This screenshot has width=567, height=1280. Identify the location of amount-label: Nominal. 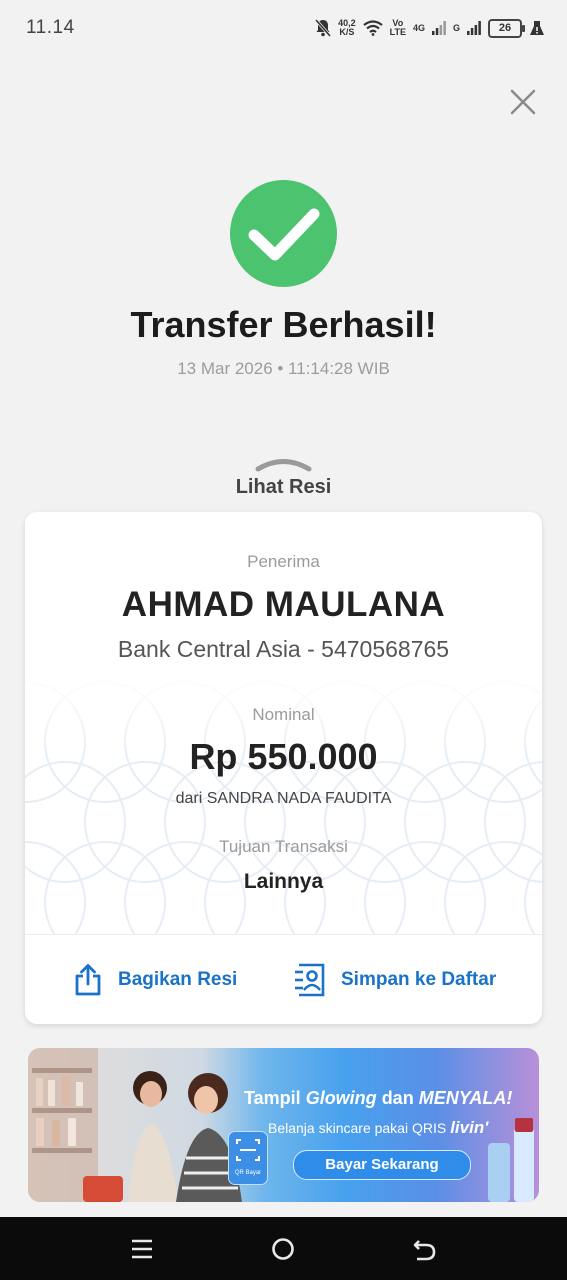
(283, 714).